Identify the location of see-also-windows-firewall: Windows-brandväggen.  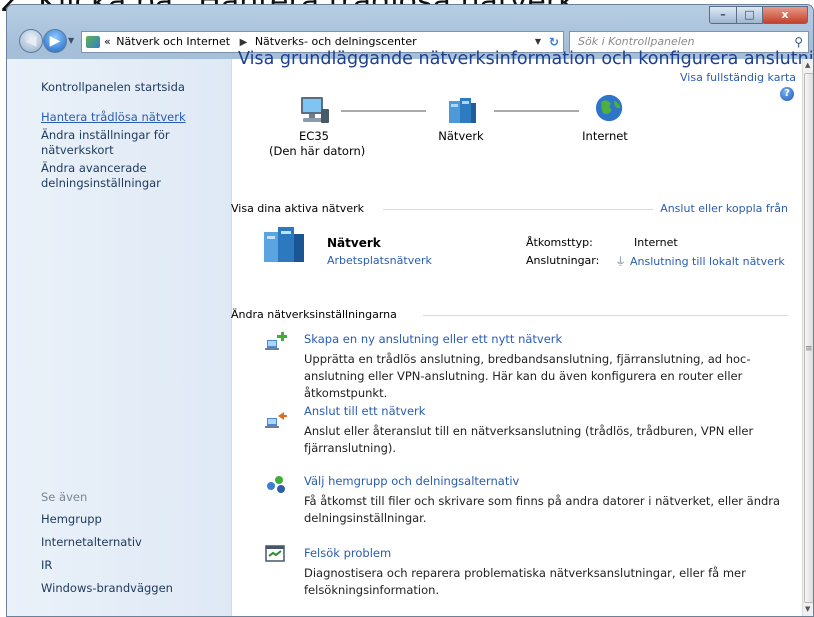
(107, 588).